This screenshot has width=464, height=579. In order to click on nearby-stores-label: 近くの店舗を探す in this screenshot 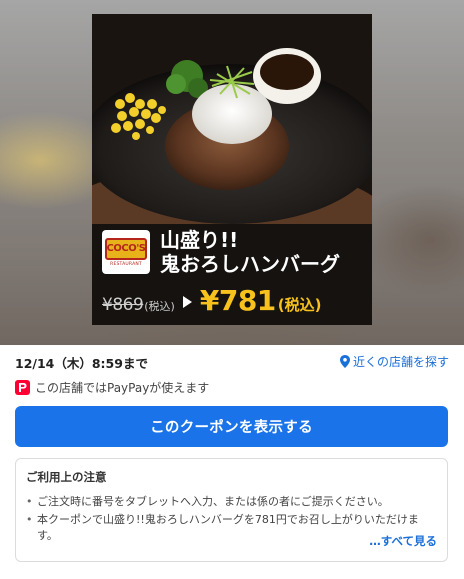, I will do `click(400, 362)`.